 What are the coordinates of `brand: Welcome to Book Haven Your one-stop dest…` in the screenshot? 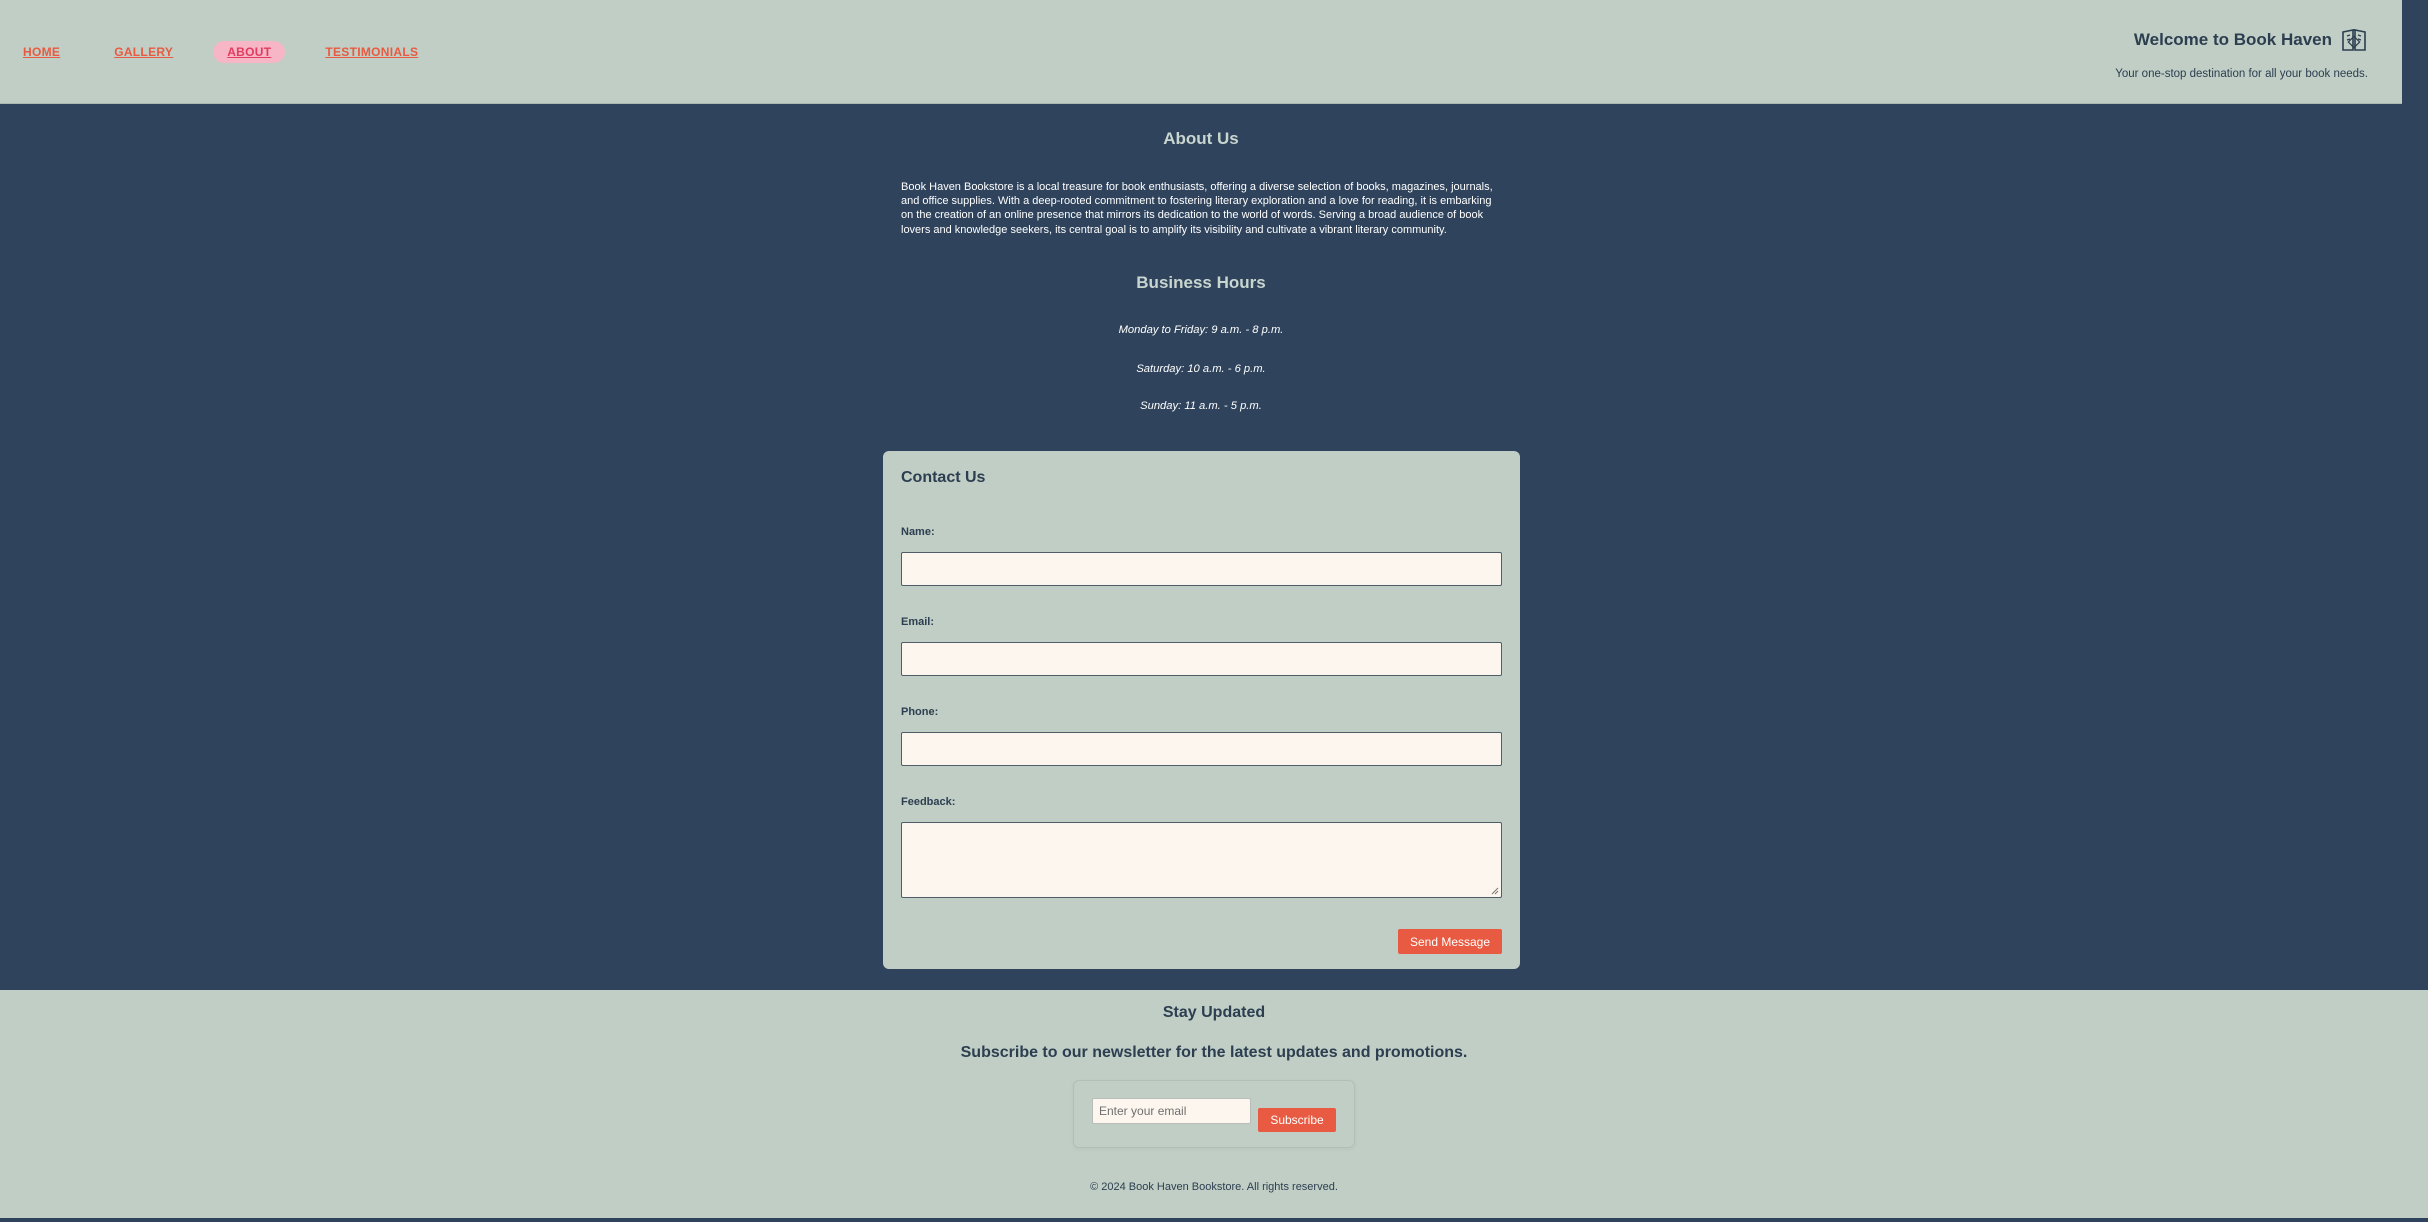 It's located at (2241, 53).